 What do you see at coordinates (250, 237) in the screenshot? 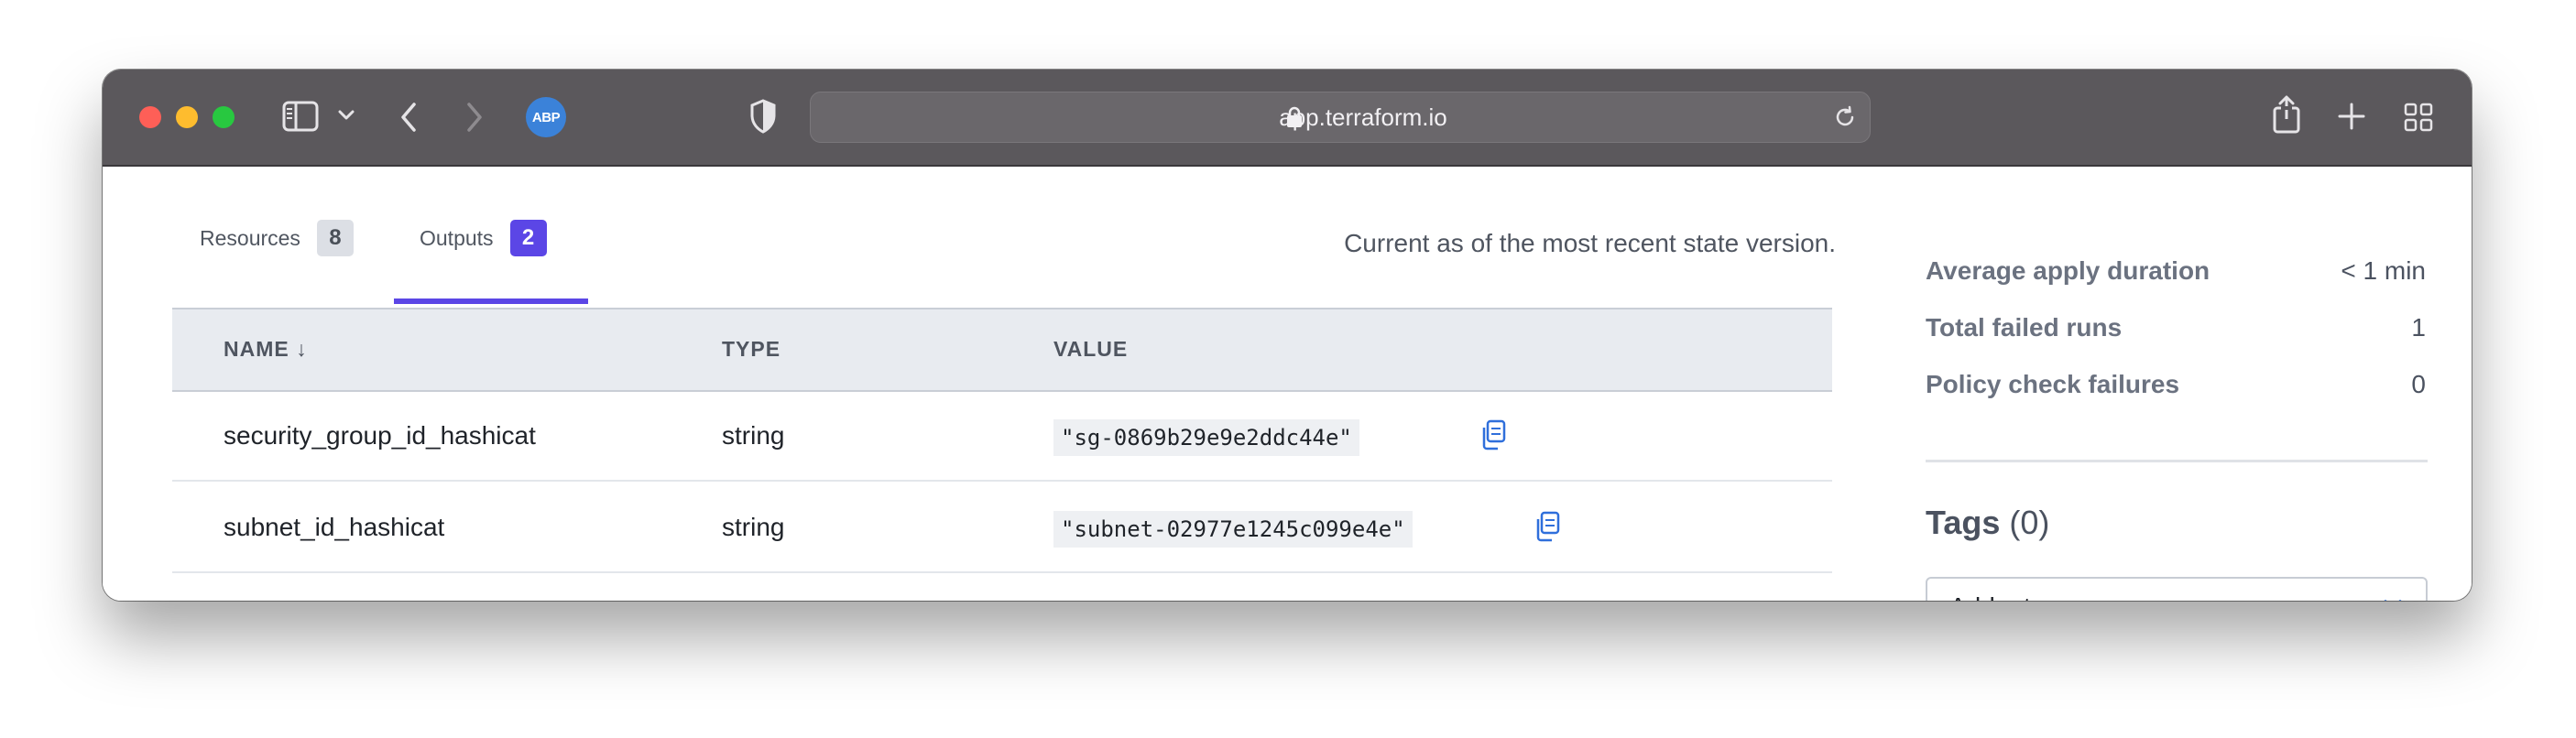
I see `tab-label: Resources` at bounding box center [250, 237].